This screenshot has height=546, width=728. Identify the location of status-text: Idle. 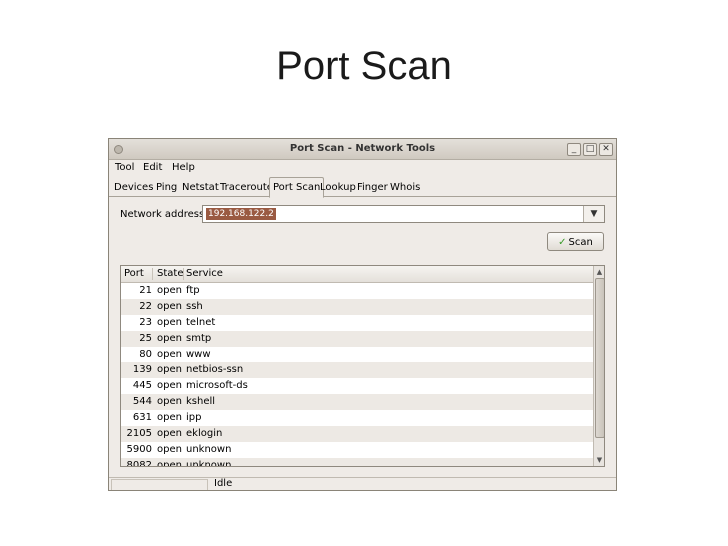
(223, 483).